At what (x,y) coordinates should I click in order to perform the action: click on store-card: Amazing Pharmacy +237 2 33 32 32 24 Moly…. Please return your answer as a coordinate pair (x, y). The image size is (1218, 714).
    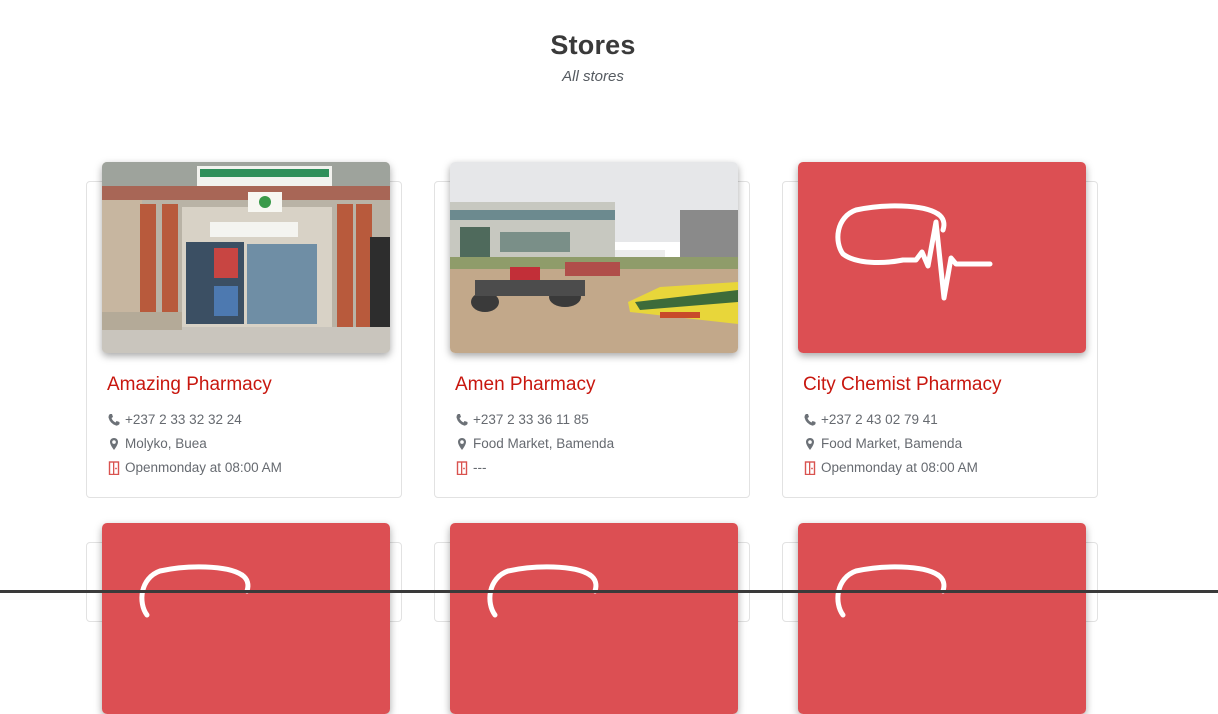
    Looking at the image, I should click on (244, 330).